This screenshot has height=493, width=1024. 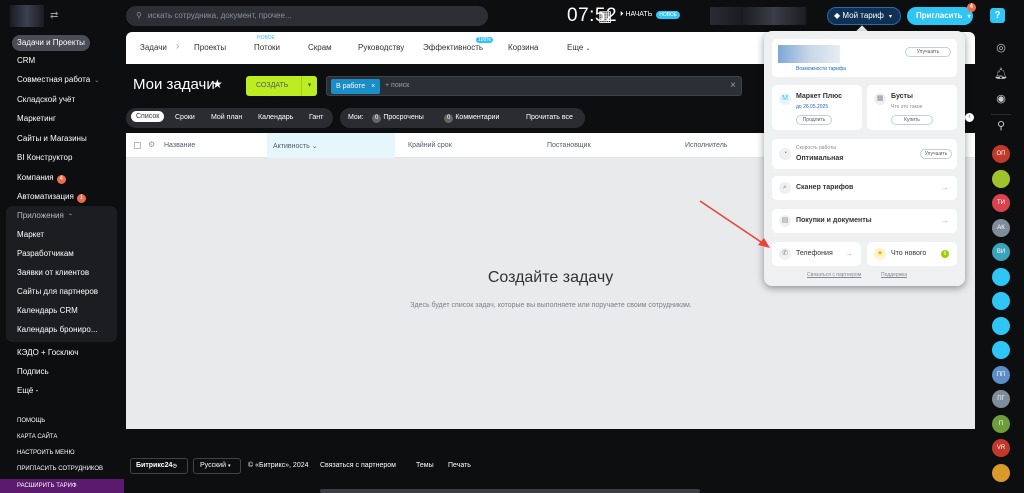 I want to click on sidebar-item-automation: Автоматизация 1, so click(x=51, y=197).